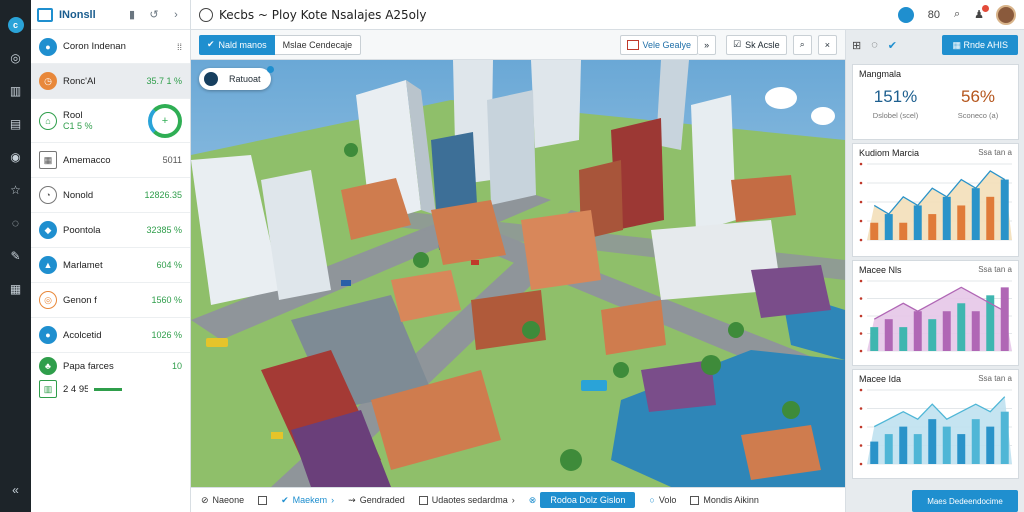 Image resolution: width=1024 pixels, height=512 pixels. What do you see at coordinates (15, 24) in the screenshot?
I see `app-logo-icon: c` at bounding box center [15, 24].